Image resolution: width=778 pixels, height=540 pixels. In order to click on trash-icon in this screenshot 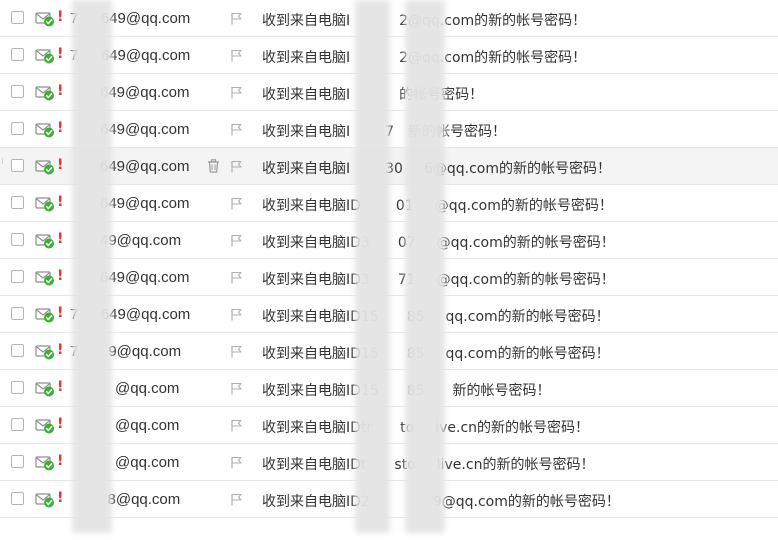, I will do `click(213, 166)`.